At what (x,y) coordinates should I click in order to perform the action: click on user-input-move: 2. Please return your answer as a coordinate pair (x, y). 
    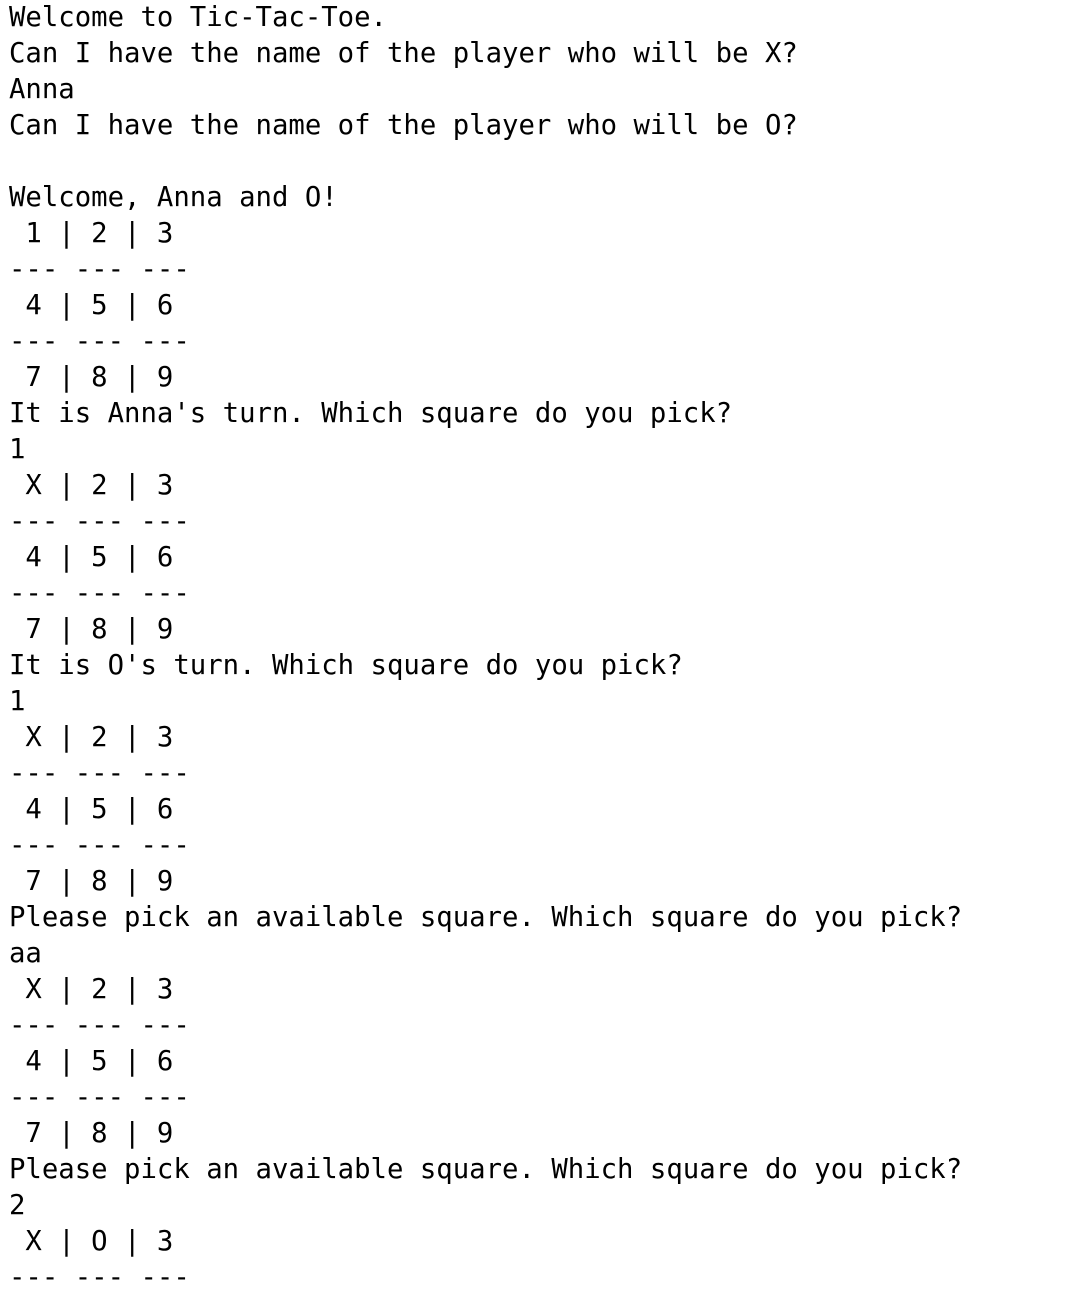
    Looking at the image, I should click on (17, 1205).